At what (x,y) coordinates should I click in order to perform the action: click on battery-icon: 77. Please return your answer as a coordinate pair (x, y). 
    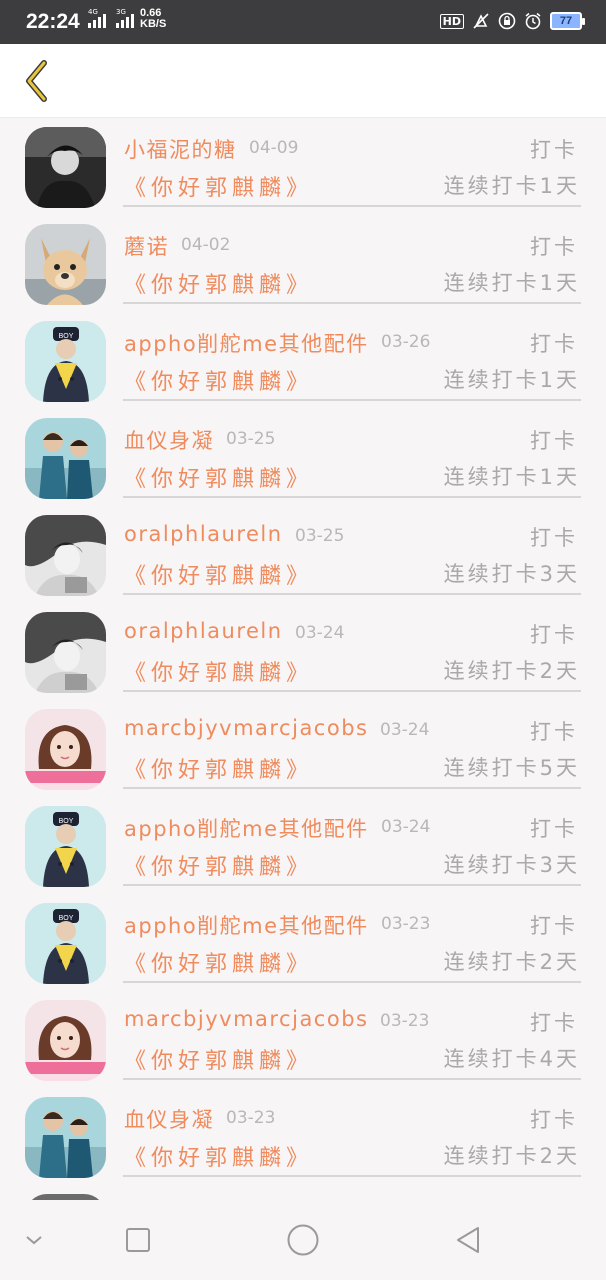
    Looking at the image, I should click on (567, 21).